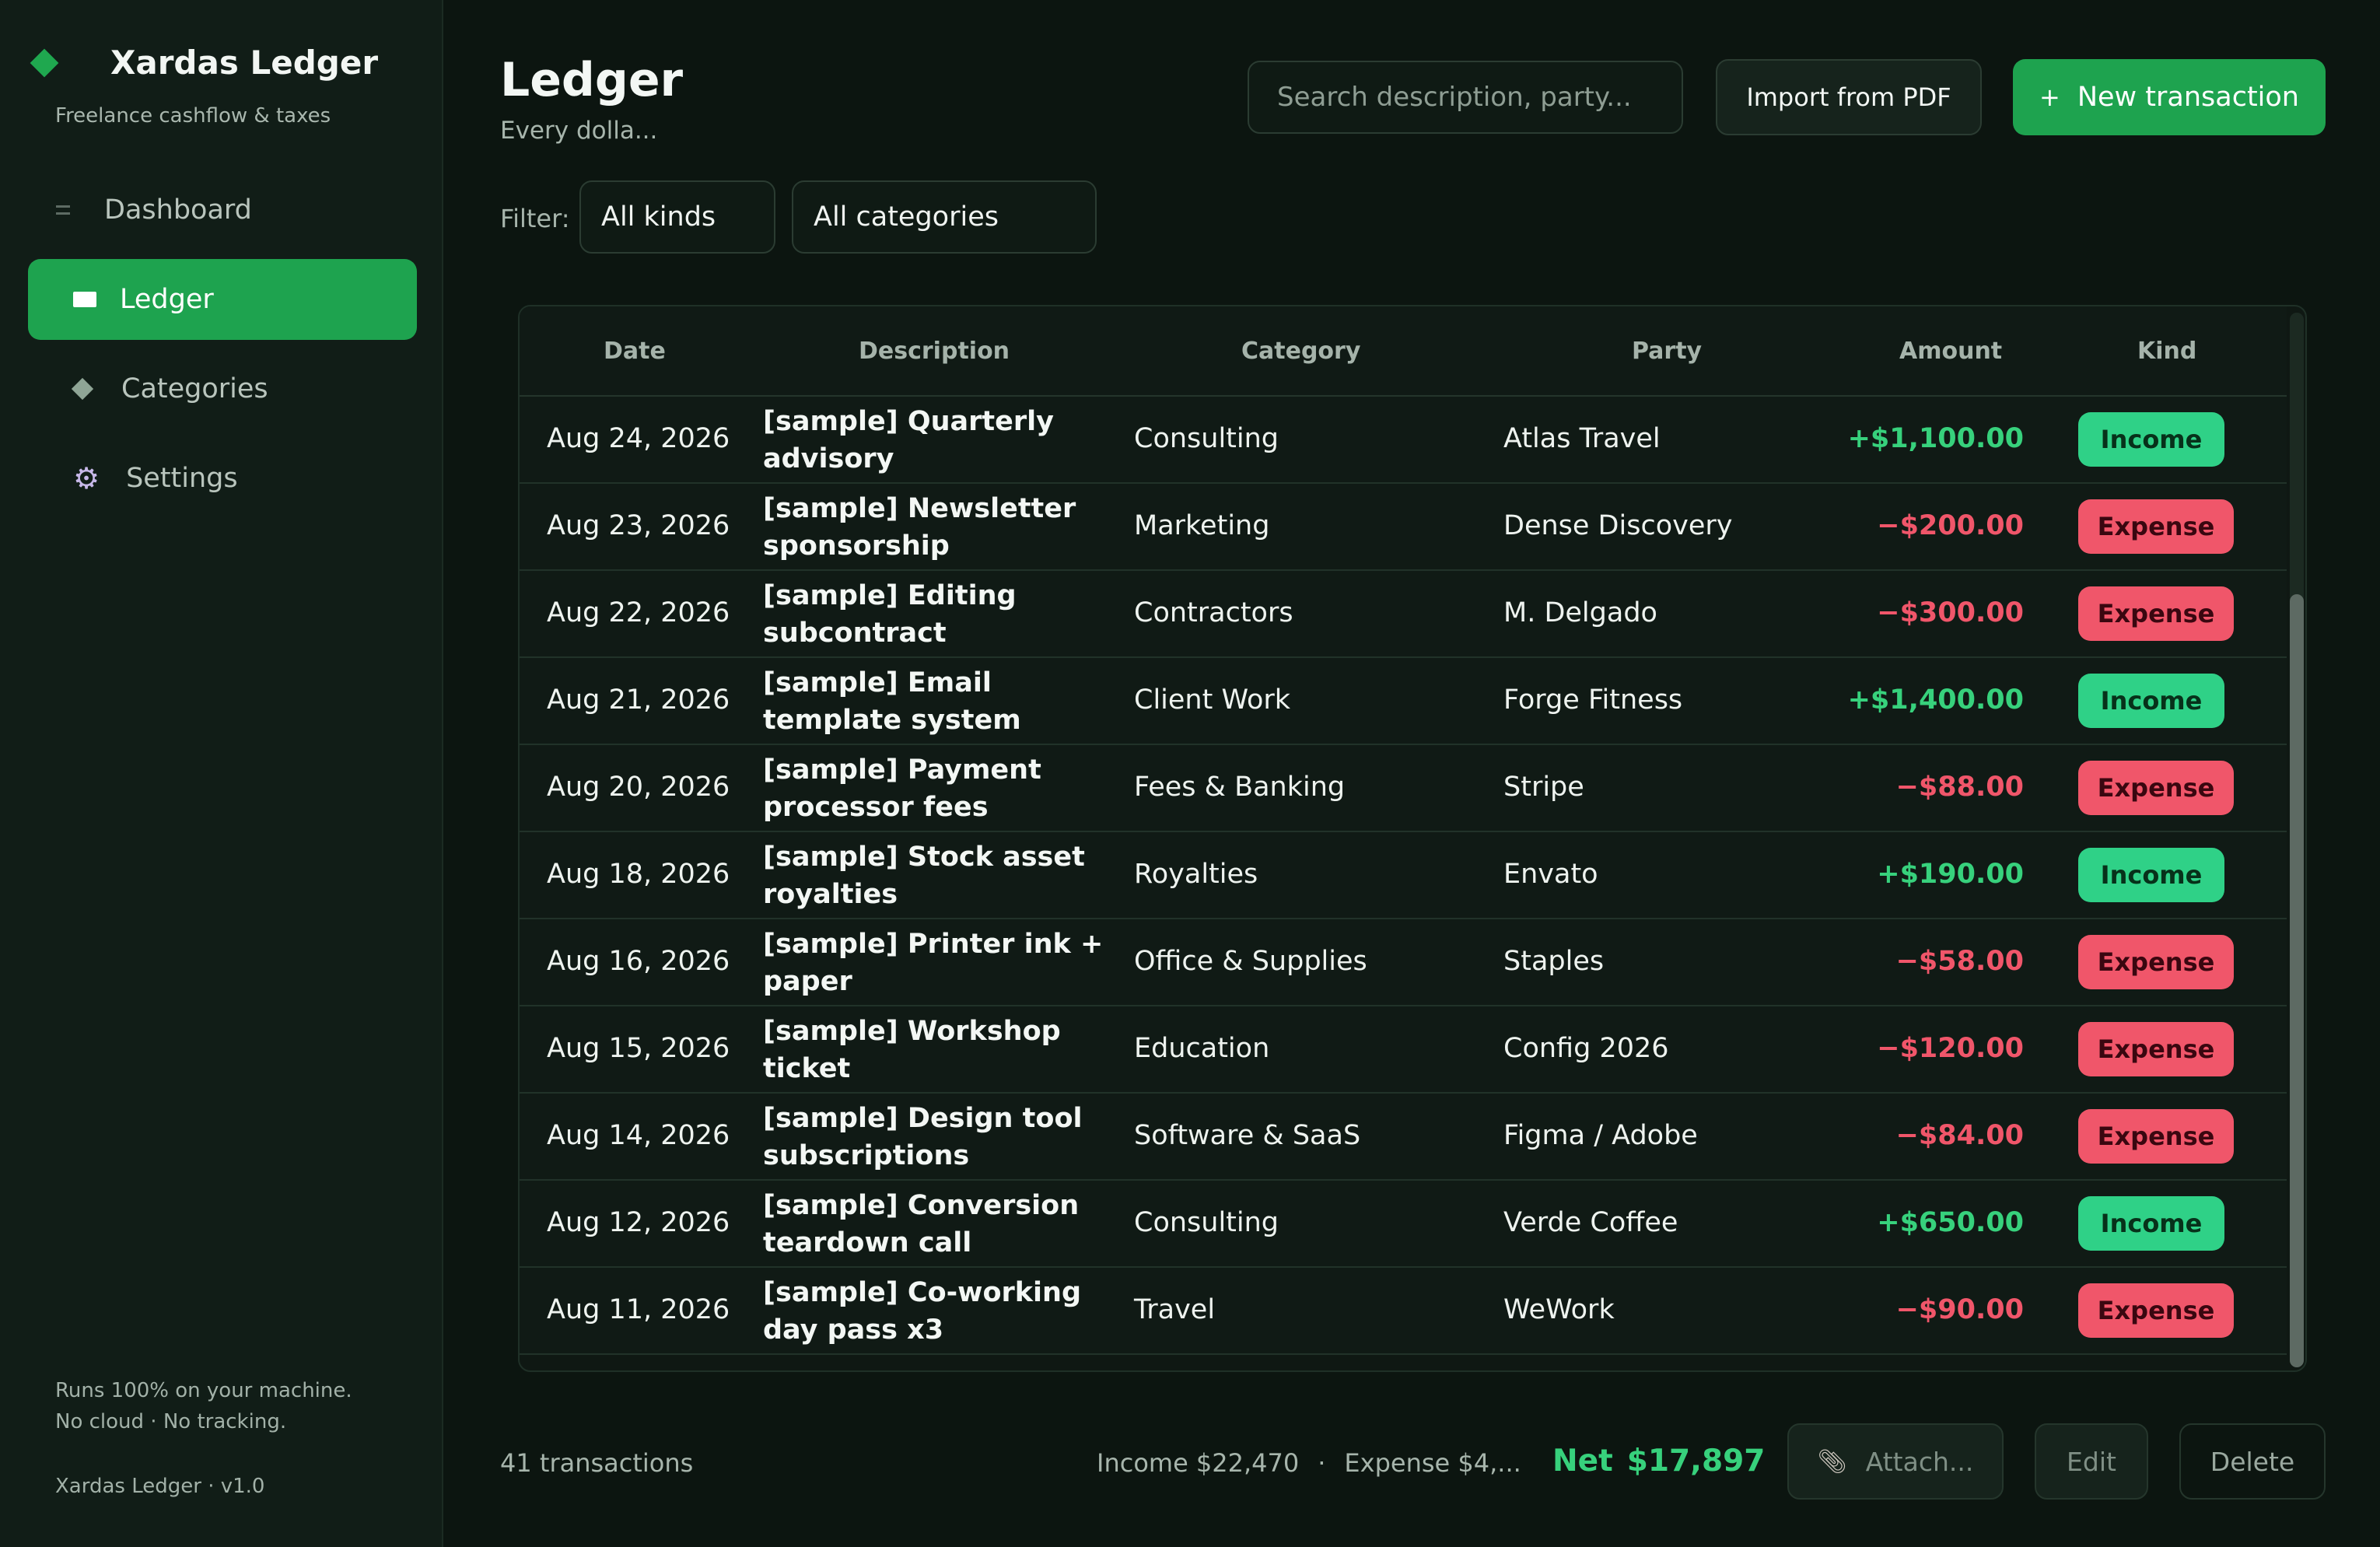  Describe the element at coordinates (2092, 1461) in the screenshot. I see `edit-button: Edit` at that location.